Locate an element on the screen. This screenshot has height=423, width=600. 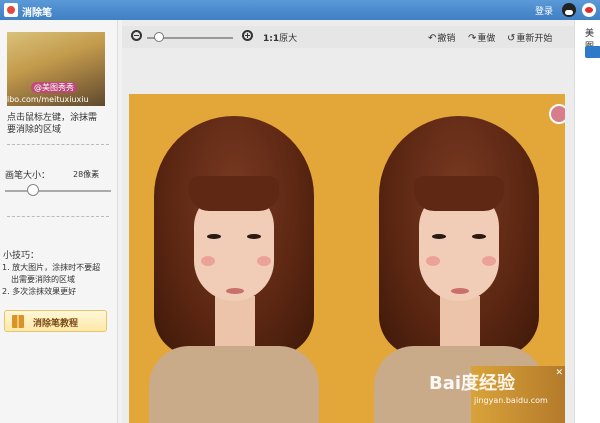
restart-label: 重新开始 is located at coordinates (534, 39).